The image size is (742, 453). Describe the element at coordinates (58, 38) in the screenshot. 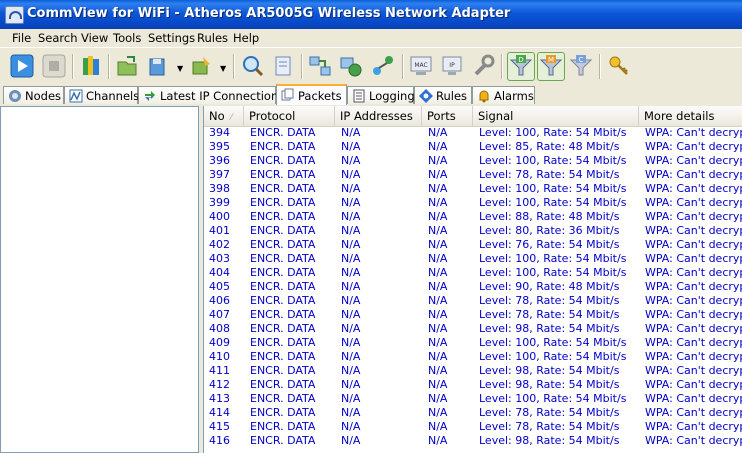

I see `menu-search: Search` at that location.